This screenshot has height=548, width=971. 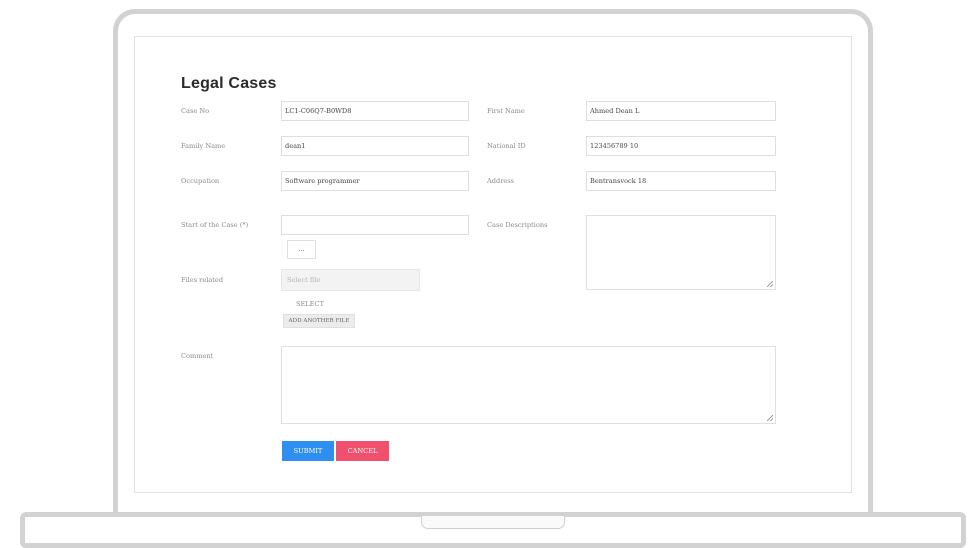 What do you see at coordinates (375, 146) in the screenshot?
I see `family-name-input: dean1` at bounding box center [375, 146].